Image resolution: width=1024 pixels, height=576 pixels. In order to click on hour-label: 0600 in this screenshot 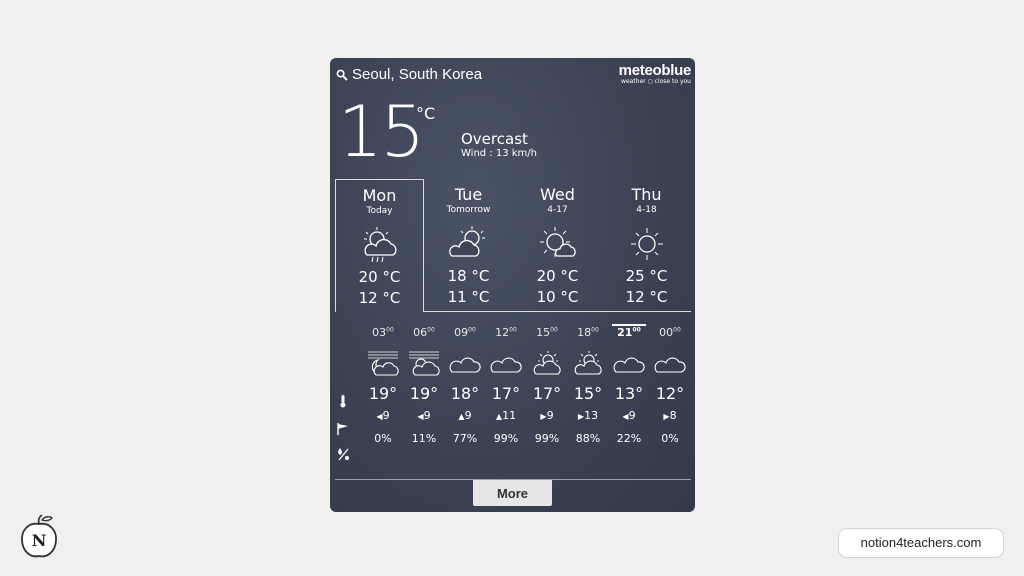, I will do `click(424, 332)`.